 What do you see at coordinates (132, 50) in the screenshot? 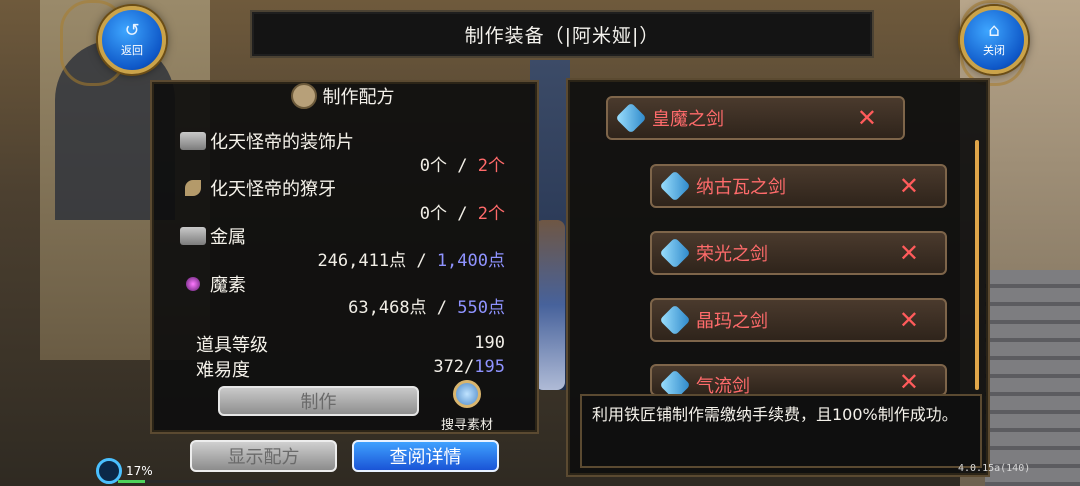
I see `back-label: 返回` at bounding box center [132, 50].